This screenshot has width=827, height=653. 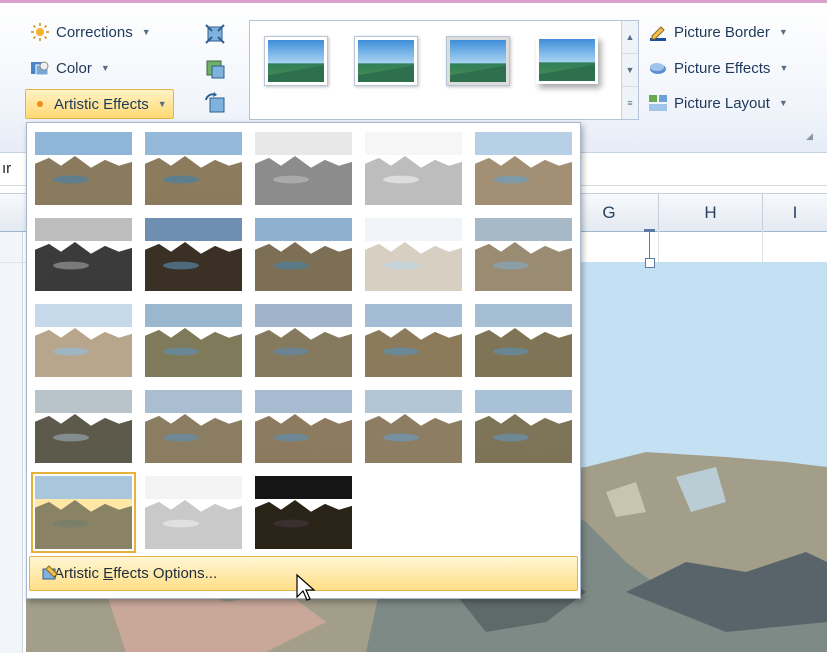 What do you see at coordinates (630, 103) in the screenshot?
I see `gallery-more-icon: ≡` at bounding box center [630, 103].